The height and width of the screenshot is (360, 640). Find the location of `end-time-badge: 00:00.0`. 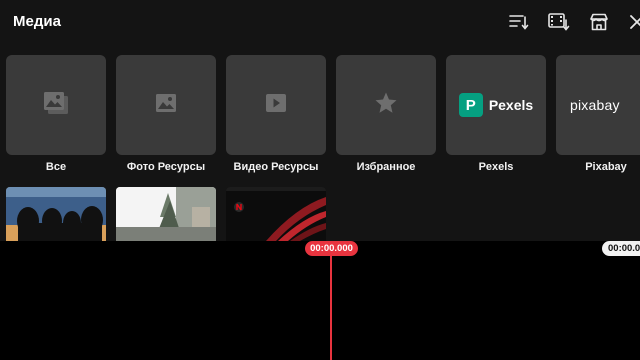

end-time-badge: 00:00.0 is located at coordinates (621, 248).